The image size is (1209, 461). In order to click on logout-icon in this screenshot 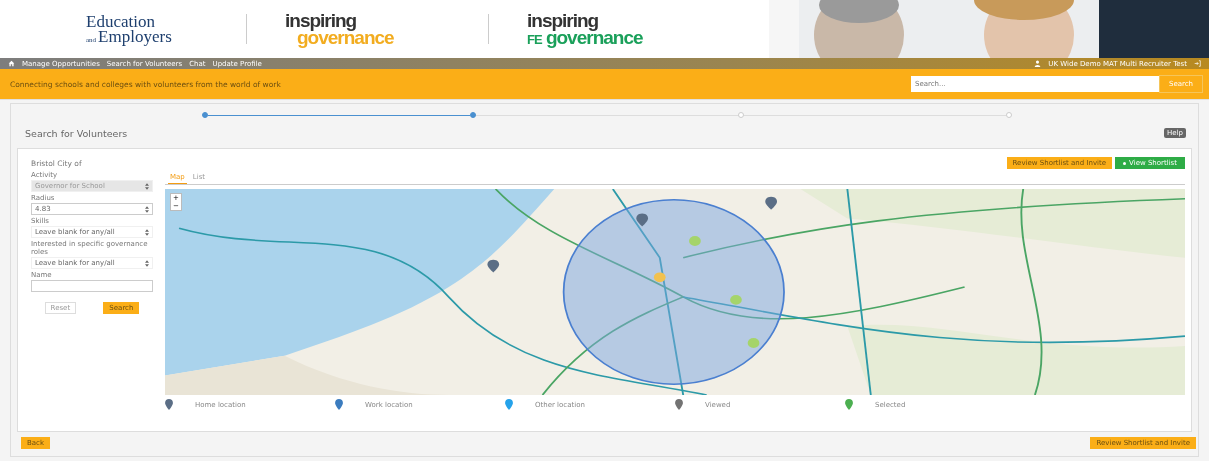, I will do `click(1197, 63)`.